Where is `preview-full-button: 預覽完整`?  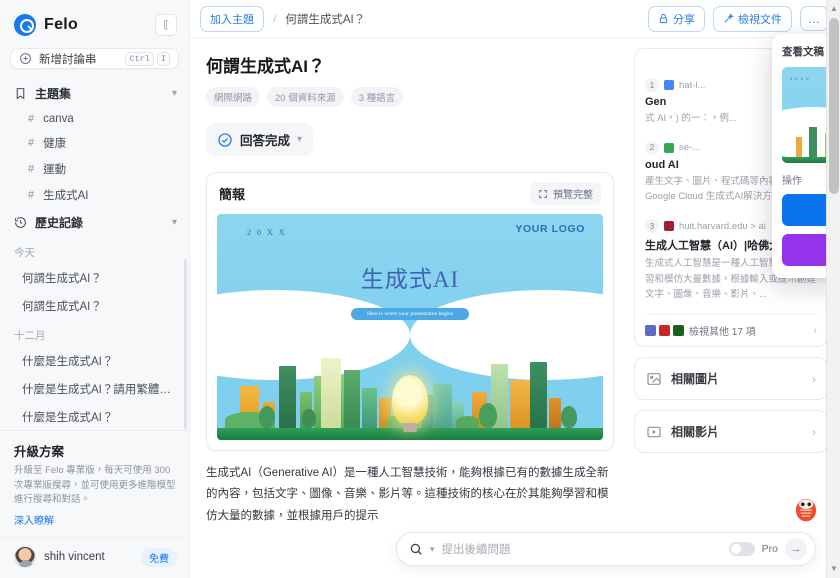
preview-full-button: 預覽完整 is located at coordinates (565, 193).